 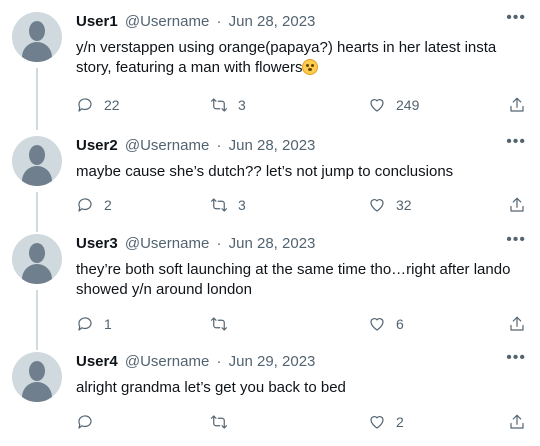 What do you see at coordinates (390, 205) in the screenshot?
I see `like-button: 32` at bounding box center [390, 205].